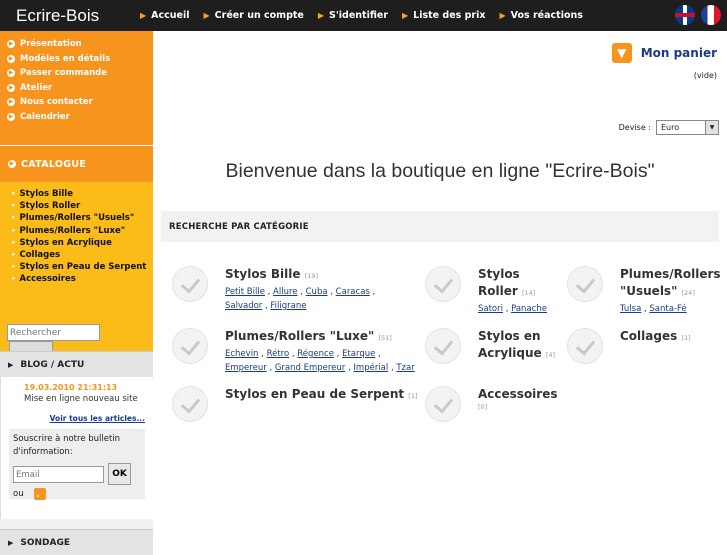  What do you see at coordinates (39, 494) in the screenshot?
I see `rss-icon` at bounding box center [39, 494].